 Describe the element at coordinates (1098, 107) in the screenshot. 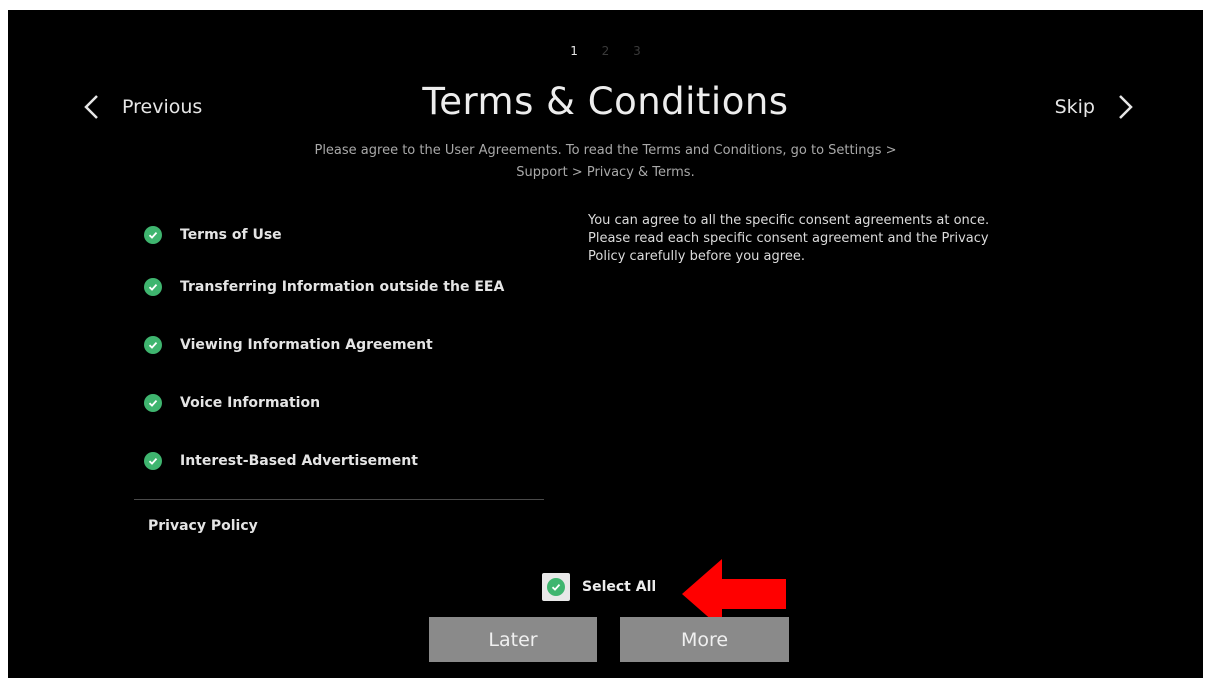

I see `skip-button: Skip` at that location.